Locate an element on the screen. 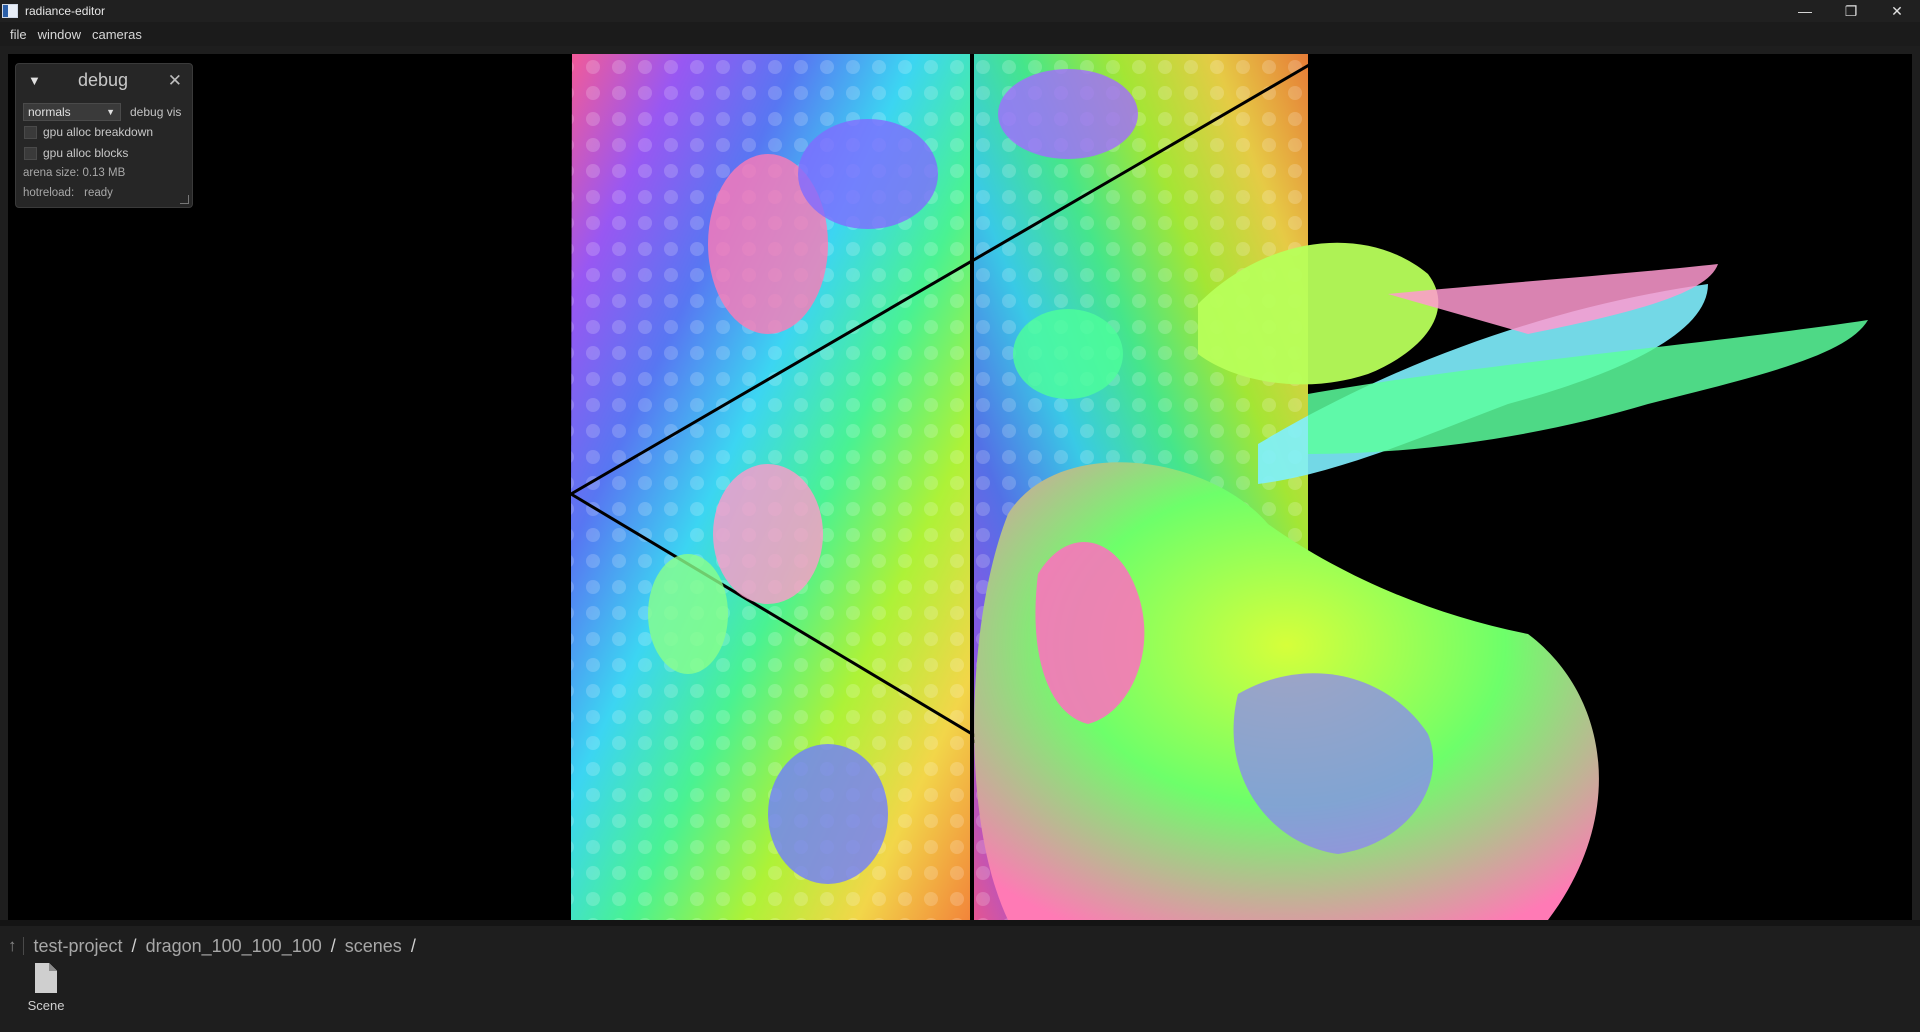 This screenshot has width=1920, height=1032. breadcrumb-item-dragon: dragon_100_100_100 is located at coordinates (234, 946).